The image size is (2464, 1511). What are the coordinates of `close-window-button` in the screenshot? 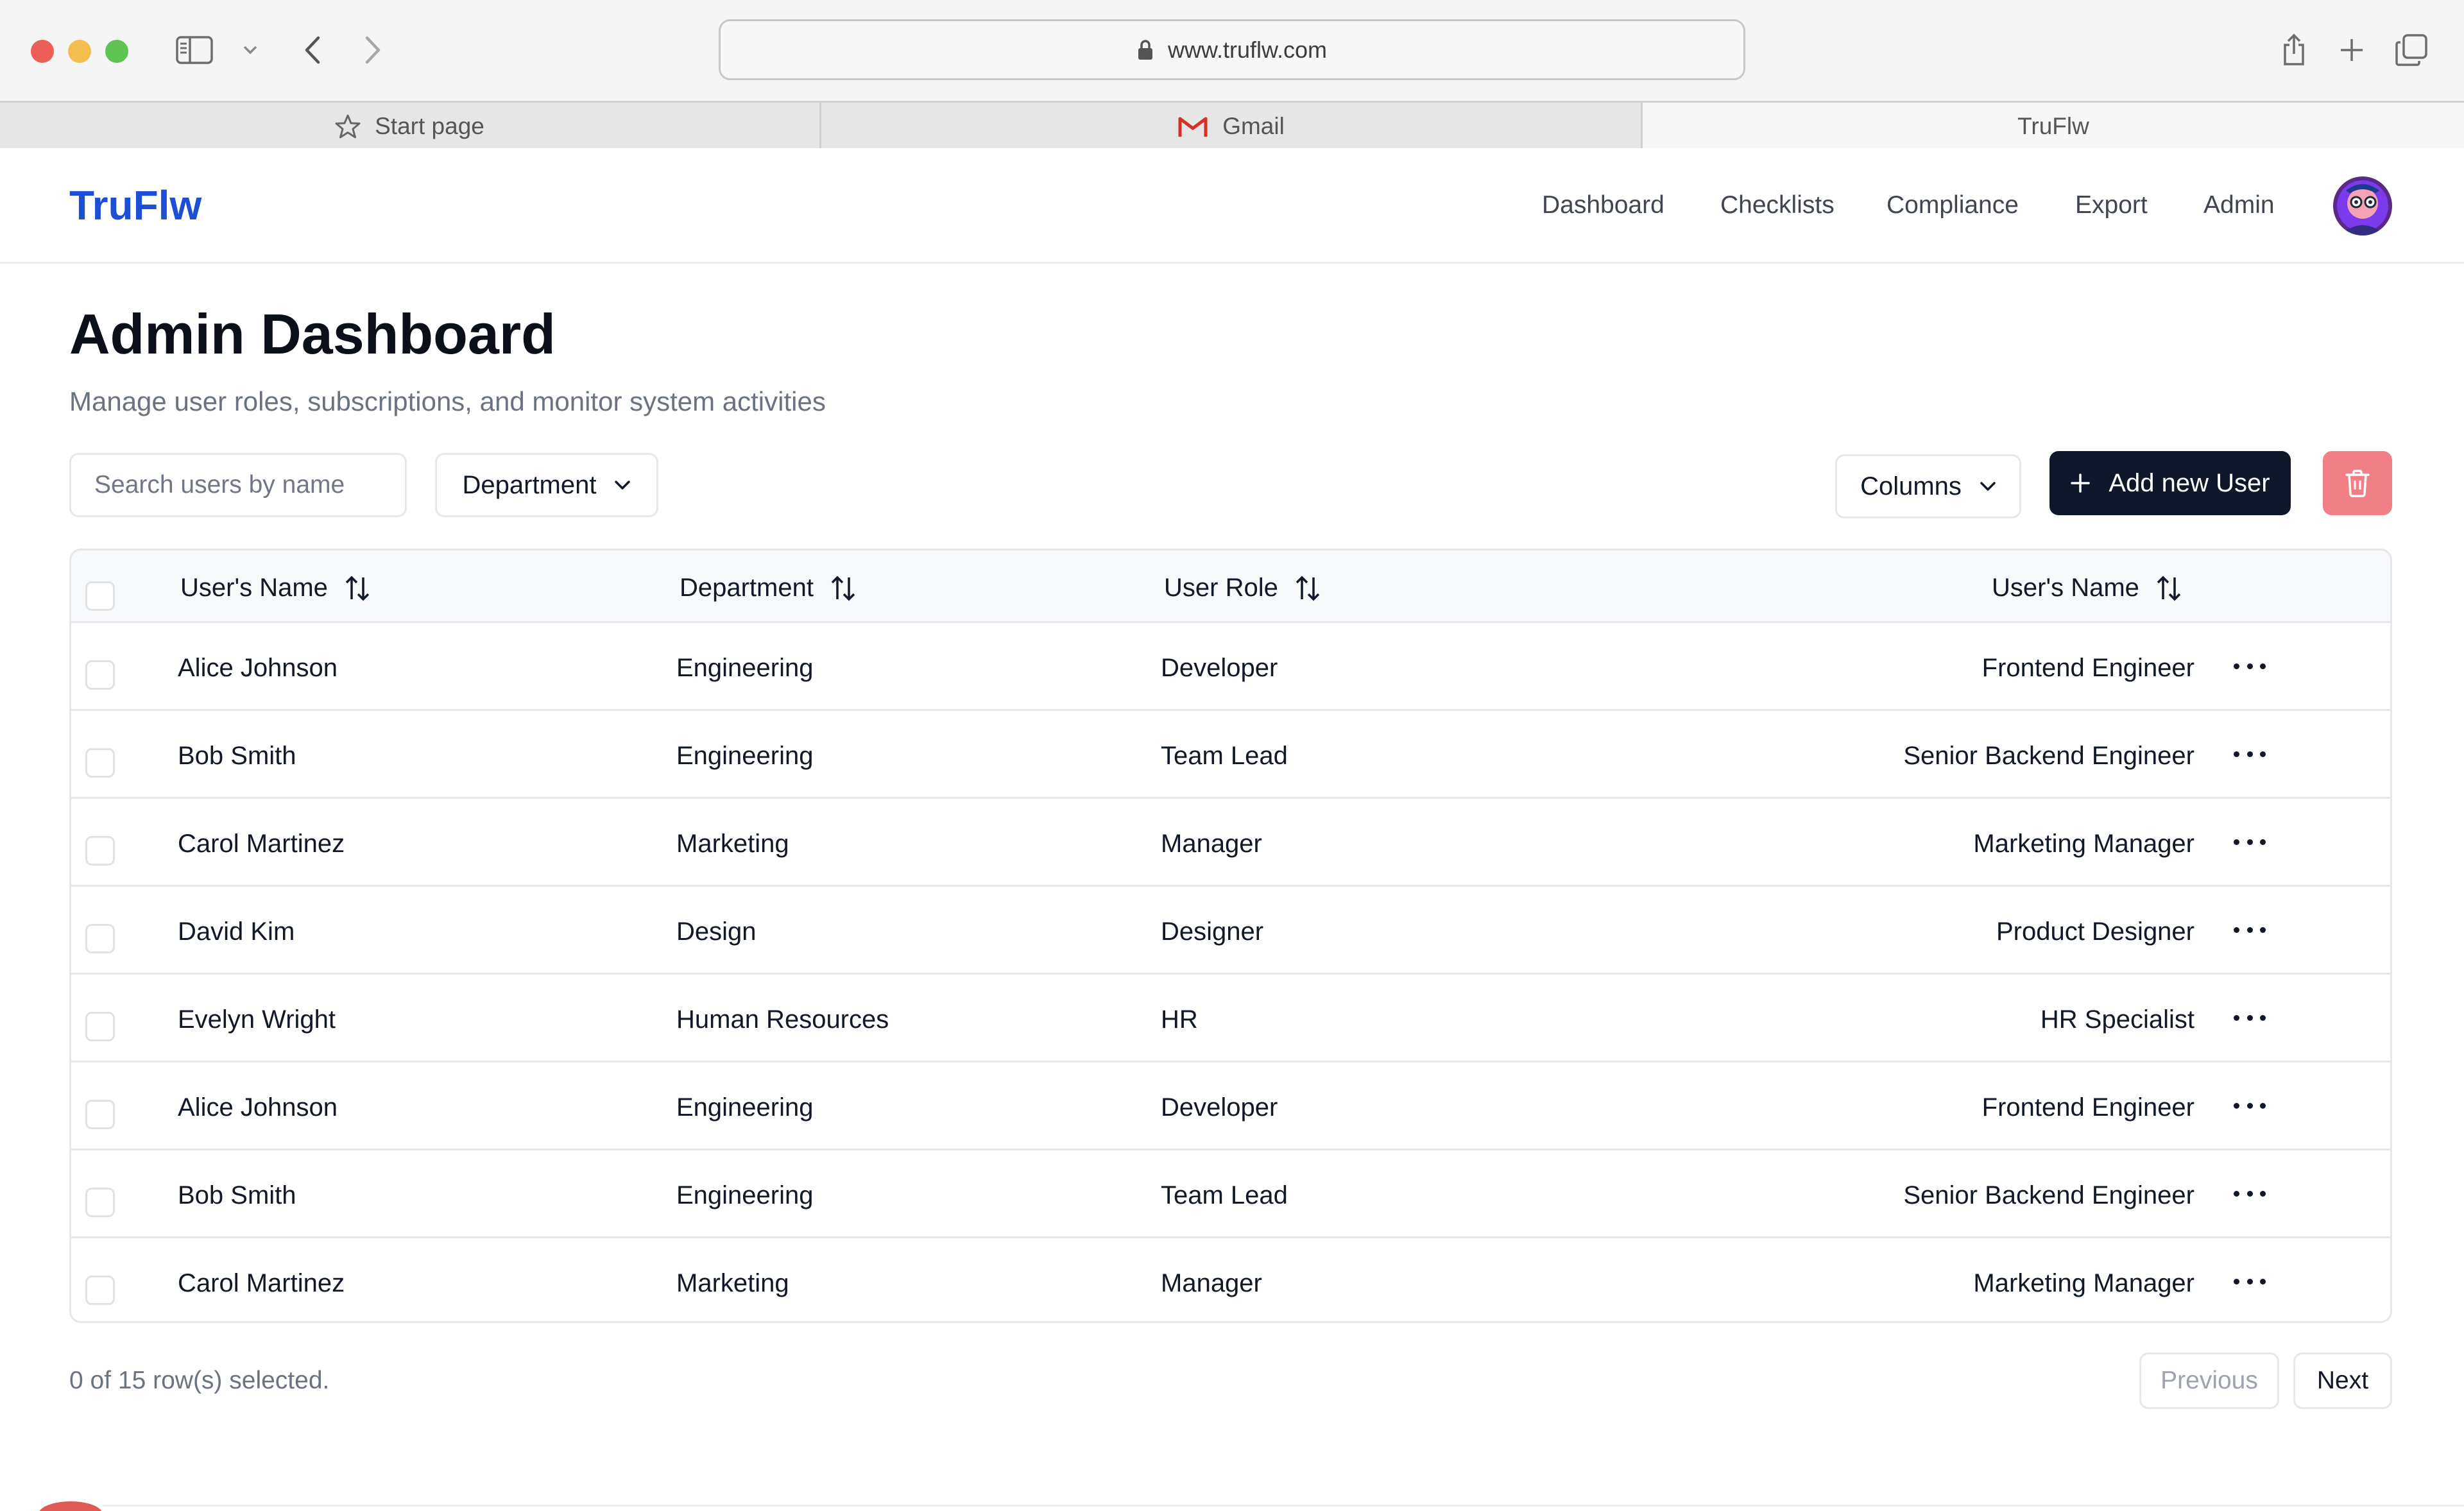 It's located at (42, 51).